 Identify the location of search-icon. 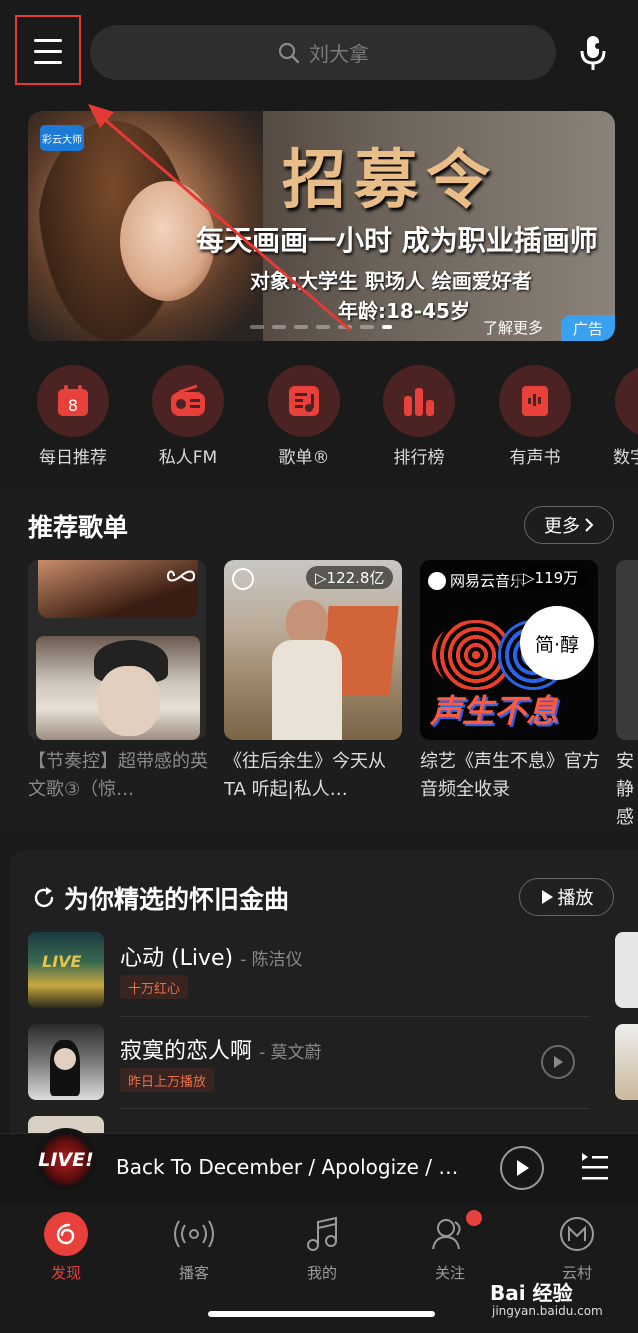
(289, 52).